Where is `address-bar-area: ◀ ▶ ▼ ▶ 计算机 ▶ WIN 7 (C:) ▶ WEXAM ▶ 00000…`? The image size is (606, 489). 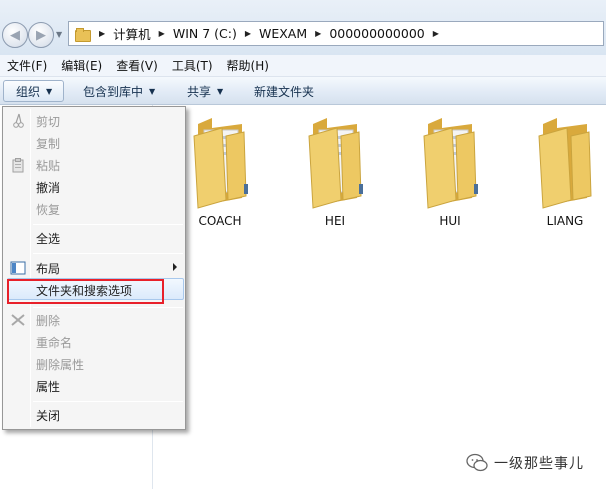
address-bar-area: ◀ ▶ ▼ ▶ 计算机 ▶ WIN 7 (C:) ▶ WEXAM ▶ 00000… is located at coordinates (303, 27).